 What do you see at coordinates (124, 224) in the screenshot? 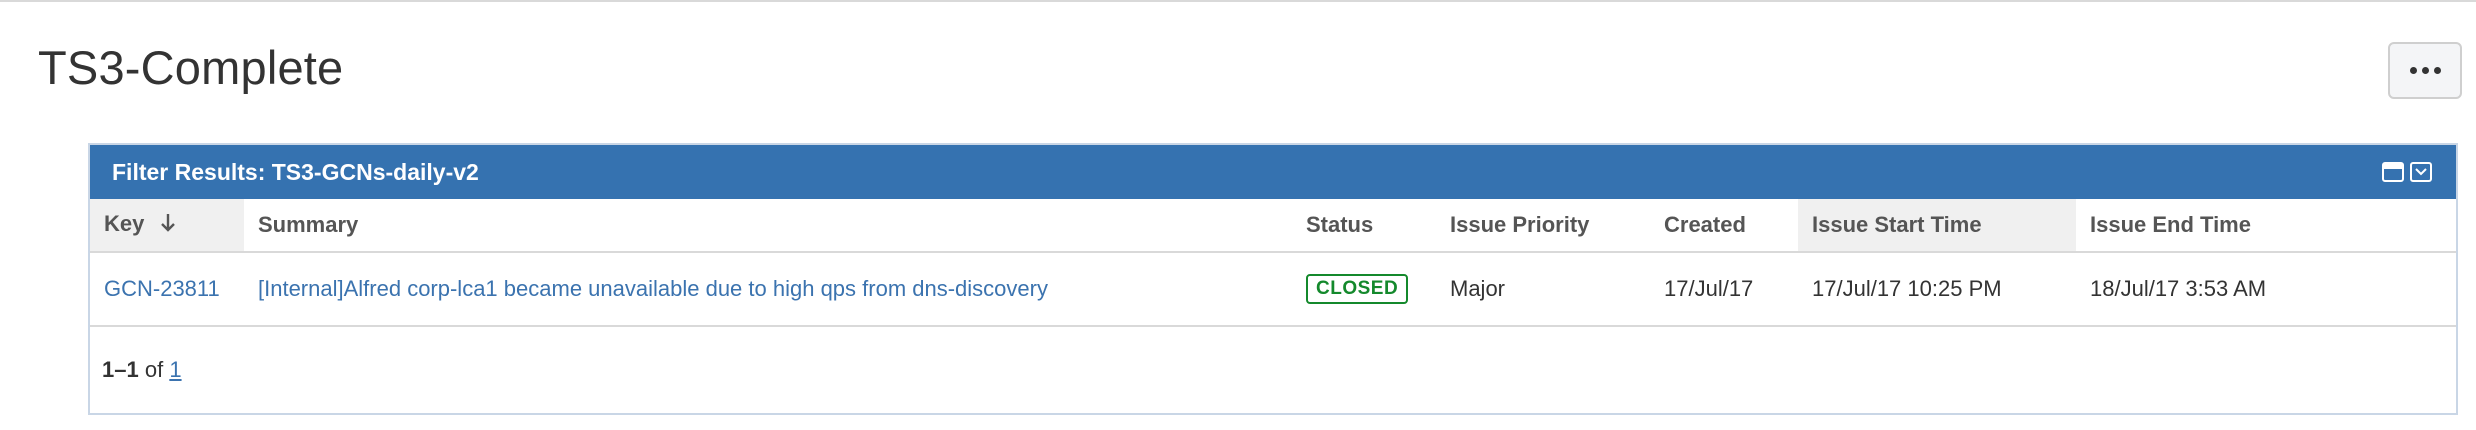
I see `column-header-label: Key` at bounding box center [124, 224].